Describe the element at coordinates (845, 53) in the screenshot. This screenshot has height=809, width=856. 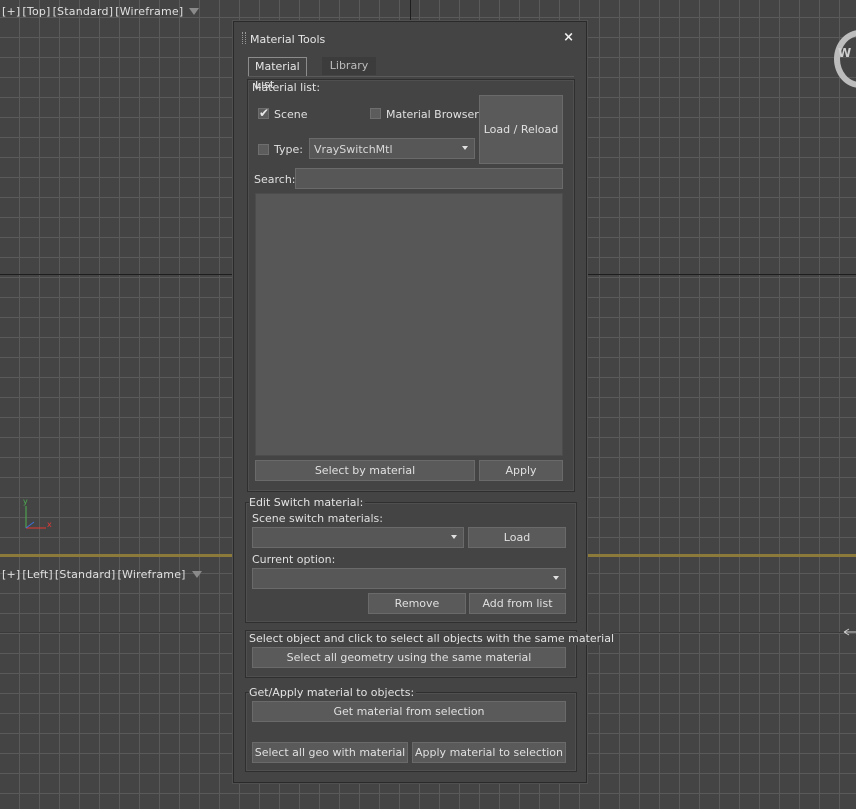
I see `compass-letter: W` at that location.